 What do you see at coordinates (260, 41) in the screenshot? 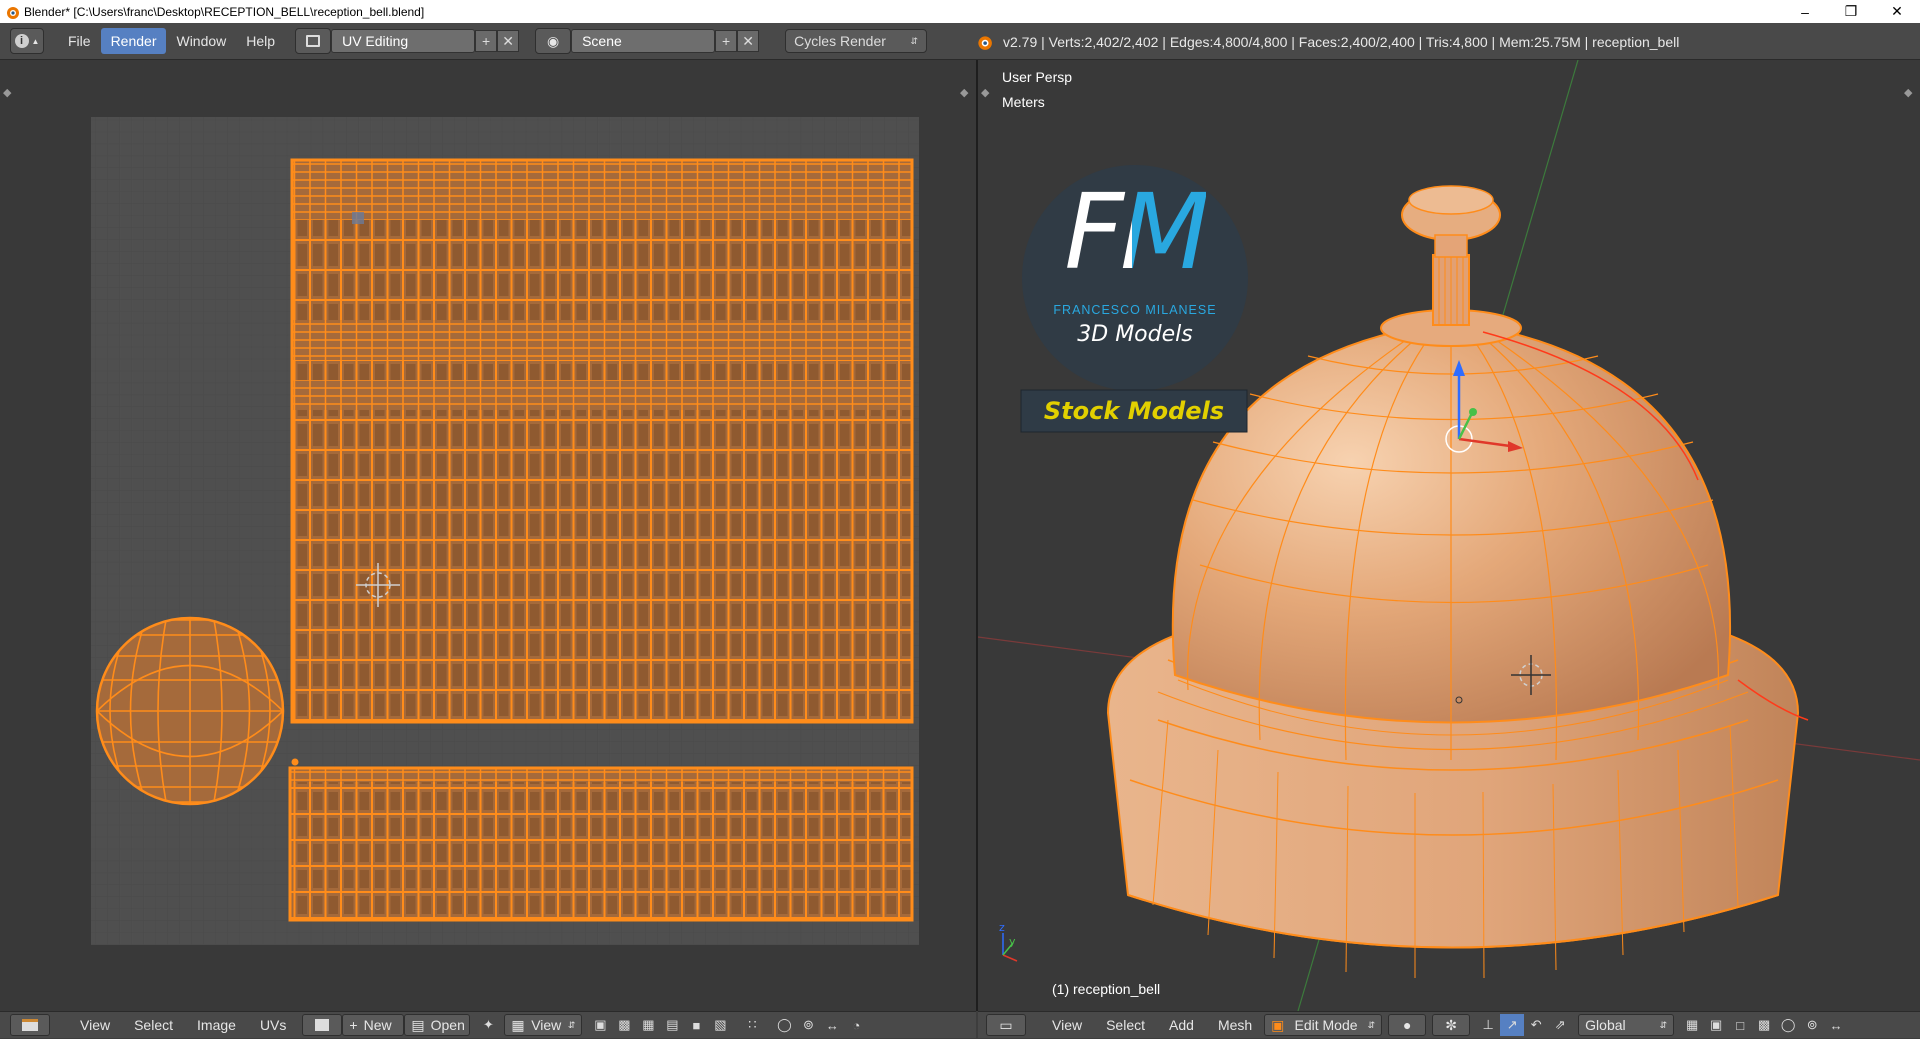
I see `menu-help: Help` at bounding box center [260, 41].